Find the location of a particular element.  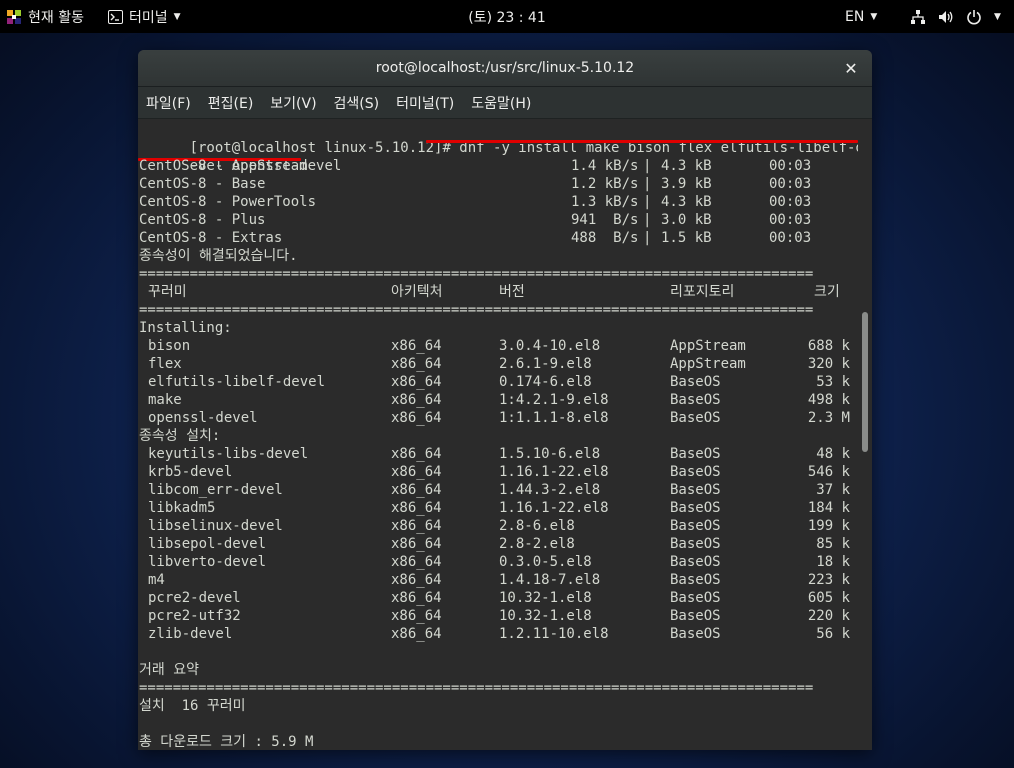

repo-size: 4.3 kB is located at coordinates (686, 166).